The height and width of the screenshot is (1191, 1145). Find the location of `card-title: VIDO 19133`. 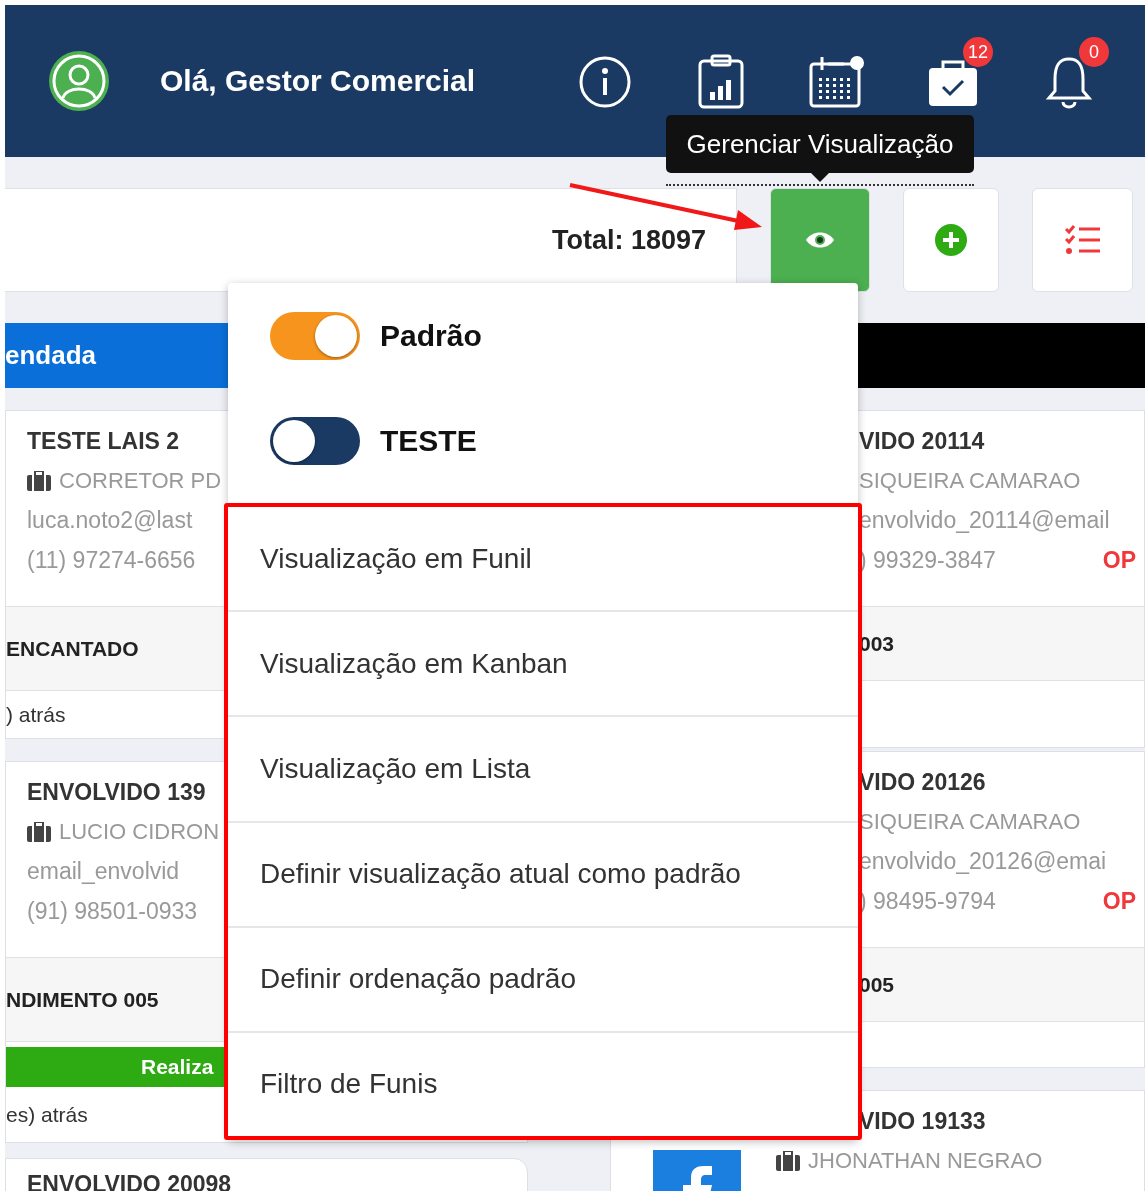

card-title: VIDO 19133 is located at coordinates (922, 1121).